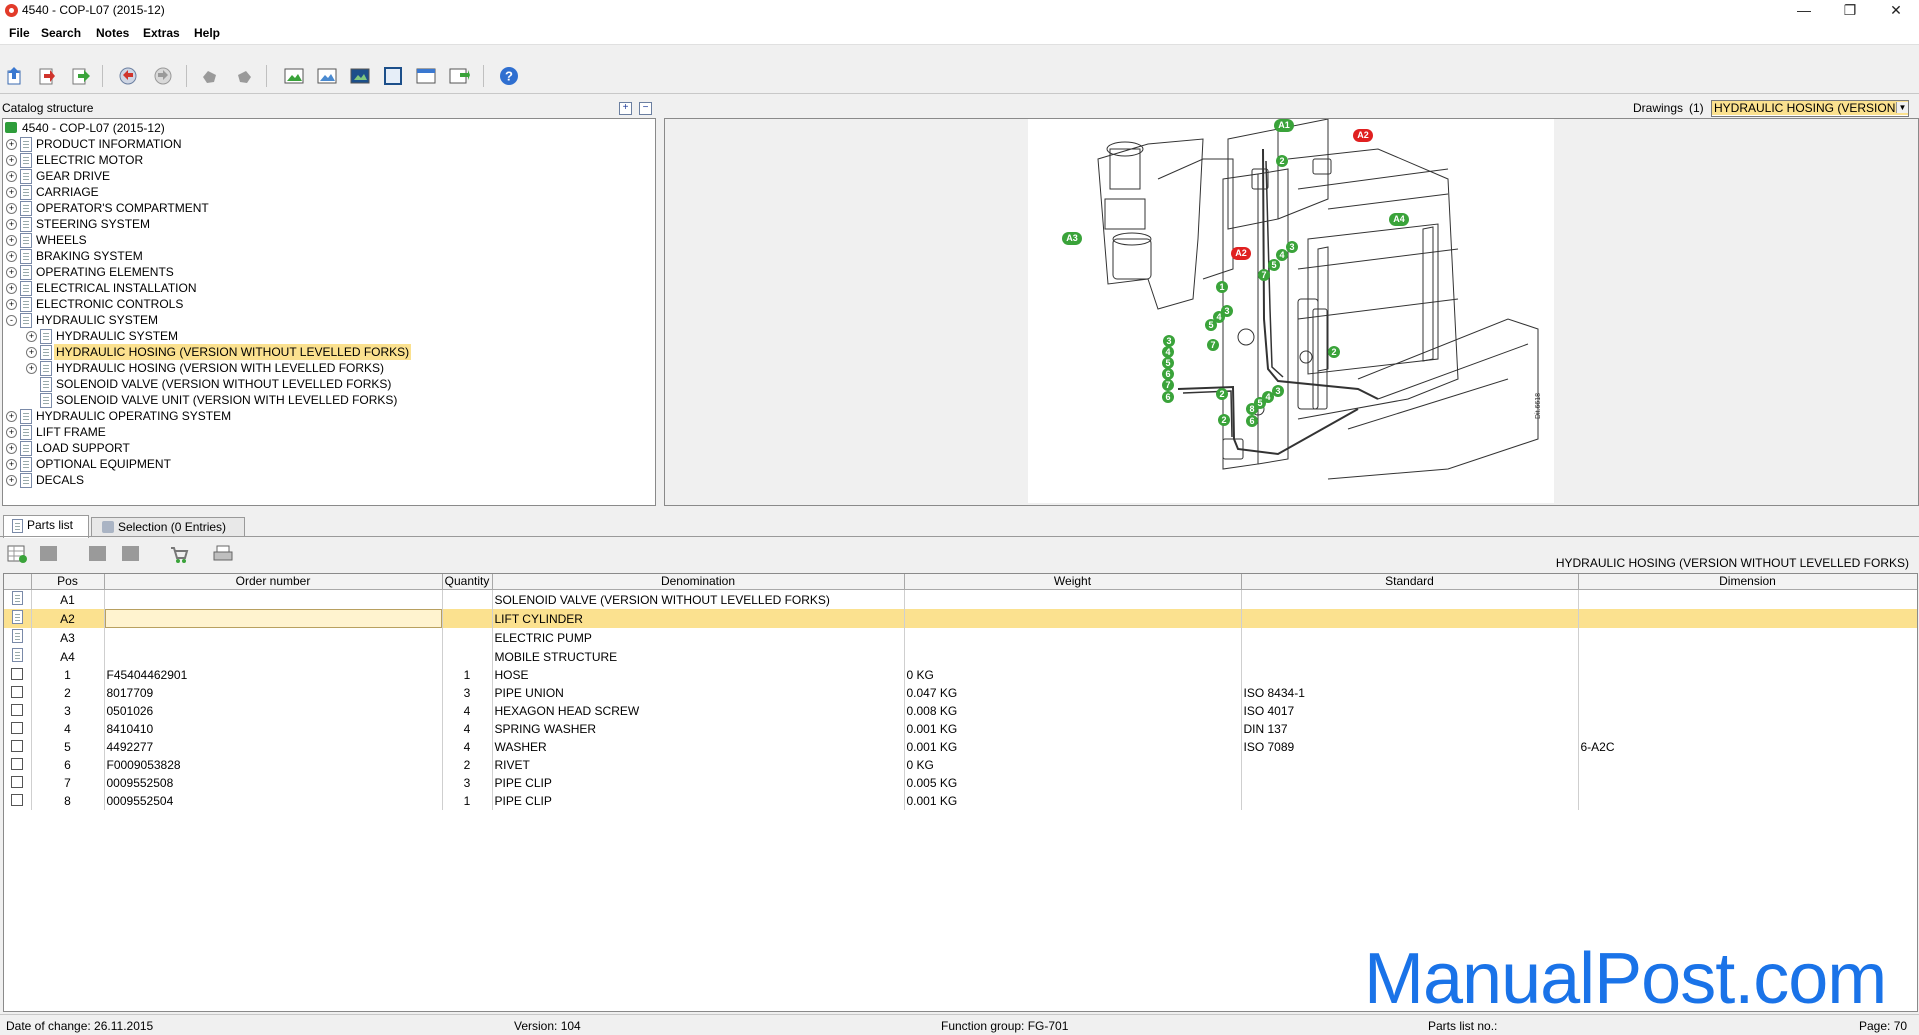  I want to click on column-header: Dimension, so click(1747, 582).